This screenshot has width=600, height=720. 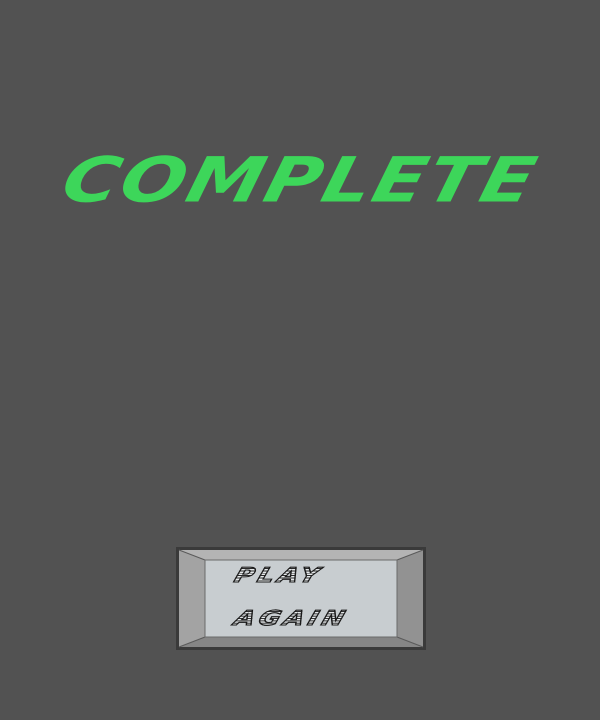 I want to click on play-again-label-line1: PLAY, so click(x=279, y=576).